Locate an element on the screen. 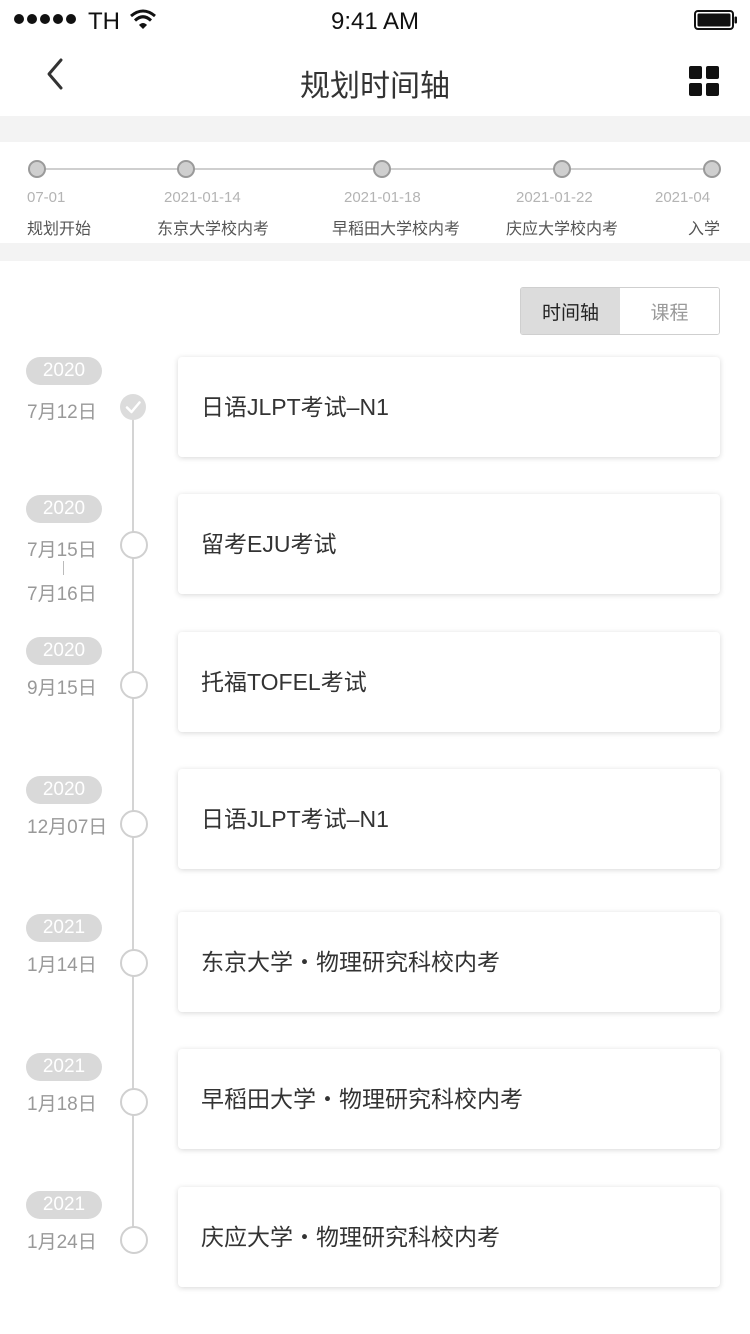 The width and height of the screenshot is (750, 1334). event-date: 1月18日 is located at coordinates (62, 1104).